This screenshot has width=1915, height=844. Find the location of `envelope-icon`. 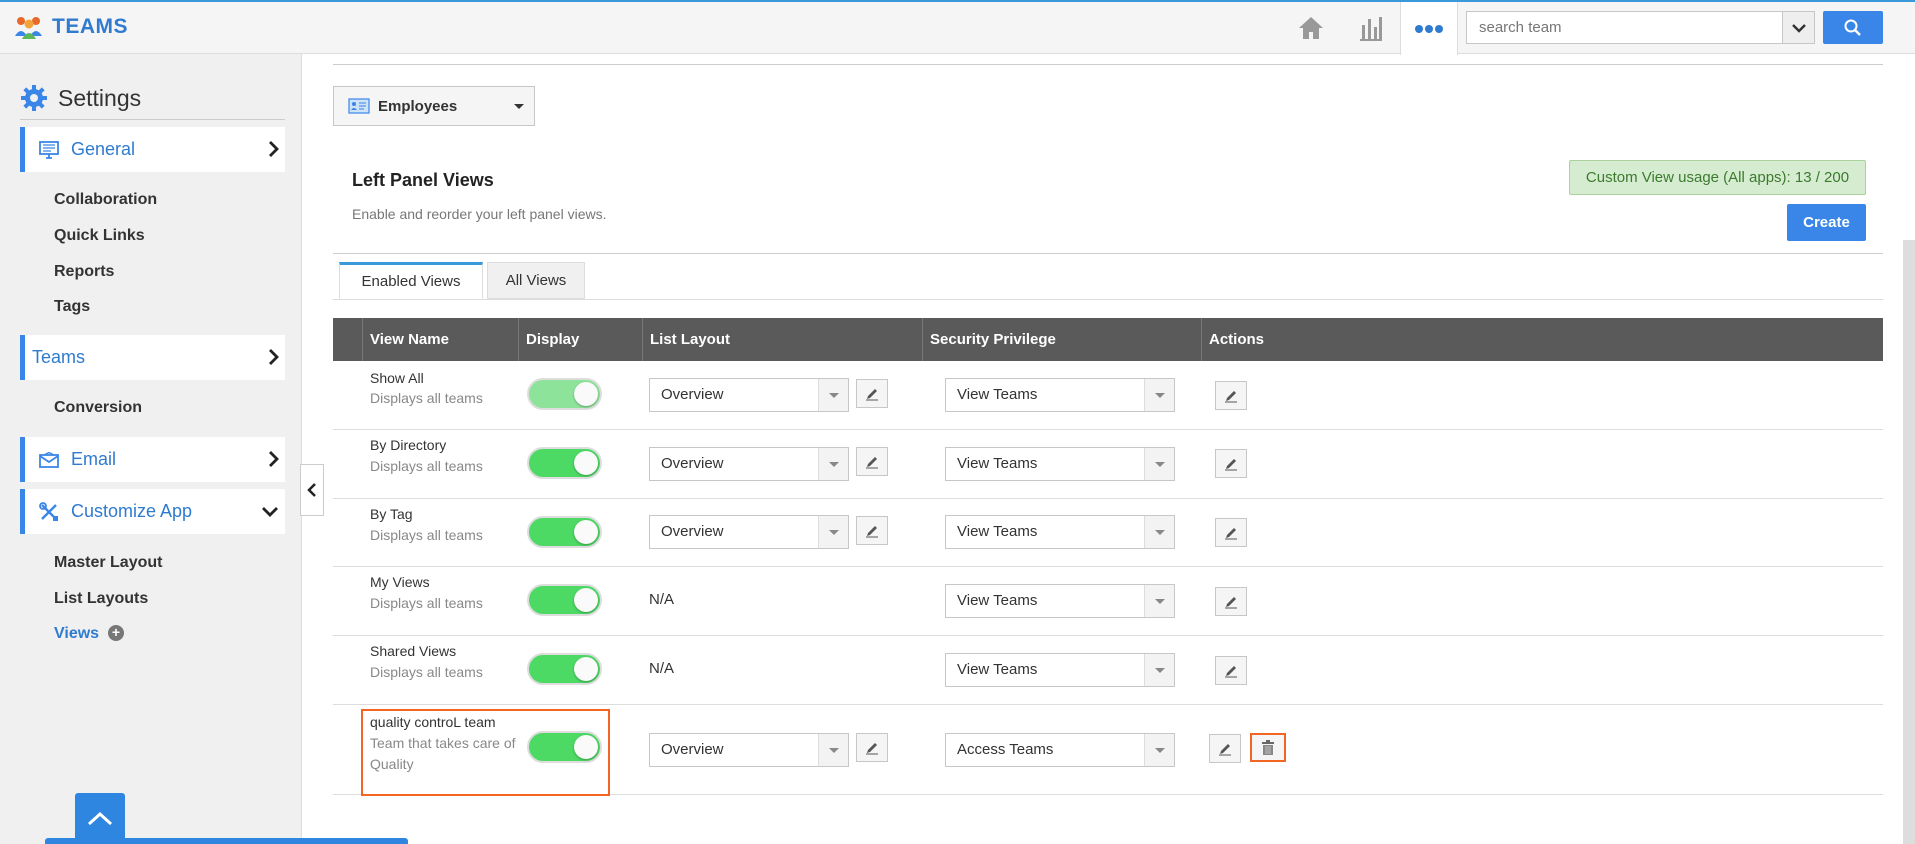

envelope-icon is located at coordinates (49, 459).